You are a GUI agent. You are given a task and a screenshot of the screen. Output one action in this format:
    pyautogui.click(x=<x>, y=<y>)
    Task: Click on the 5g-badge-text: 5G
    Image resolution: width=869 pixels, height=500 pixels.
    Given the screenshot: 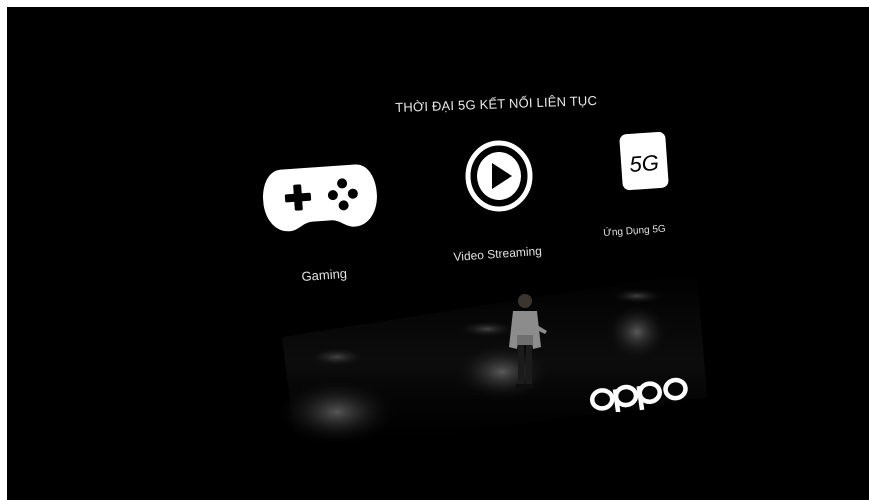 What is the action you would take?
    pyautogui.click(x=644, y=163)
    